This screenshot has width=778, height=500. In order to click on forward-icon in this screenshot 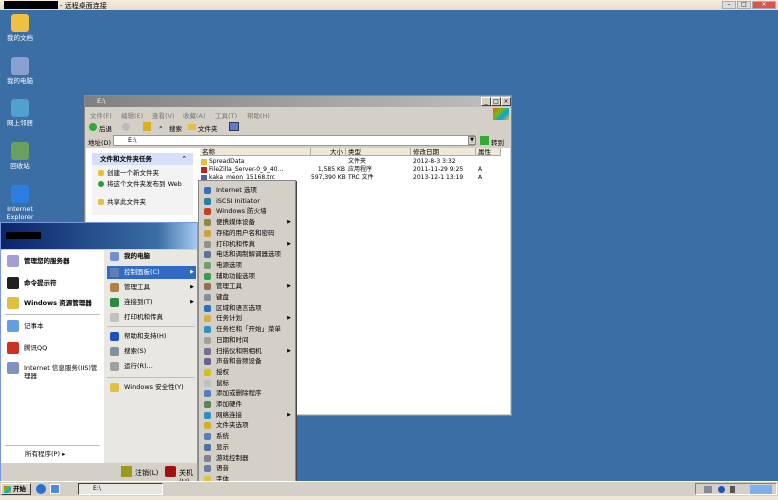, I will do `click(126, 127)`.